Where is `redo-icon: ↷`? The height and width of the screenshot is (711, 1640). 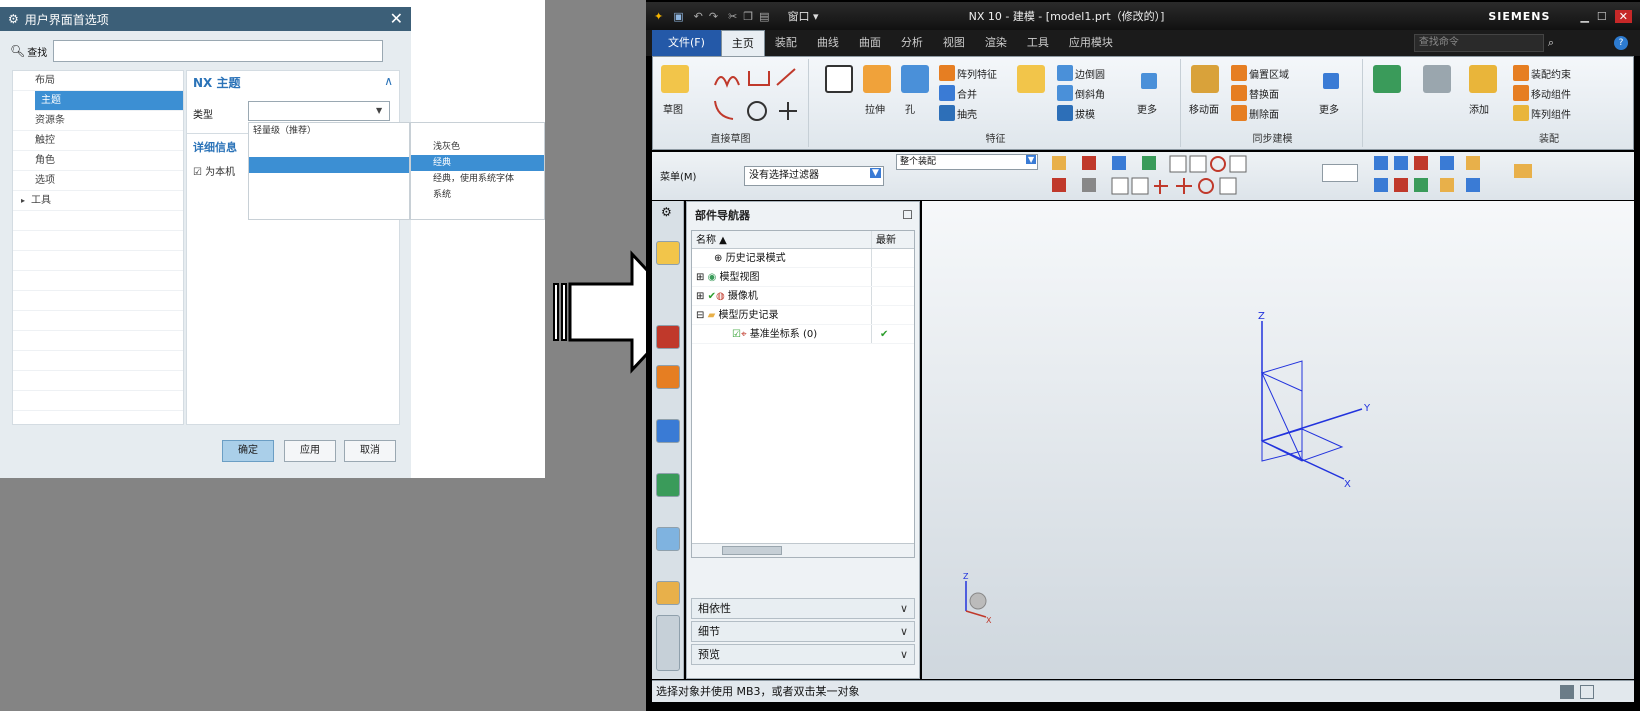 redo-icon: ↷ is located at coordinates (713, 16).